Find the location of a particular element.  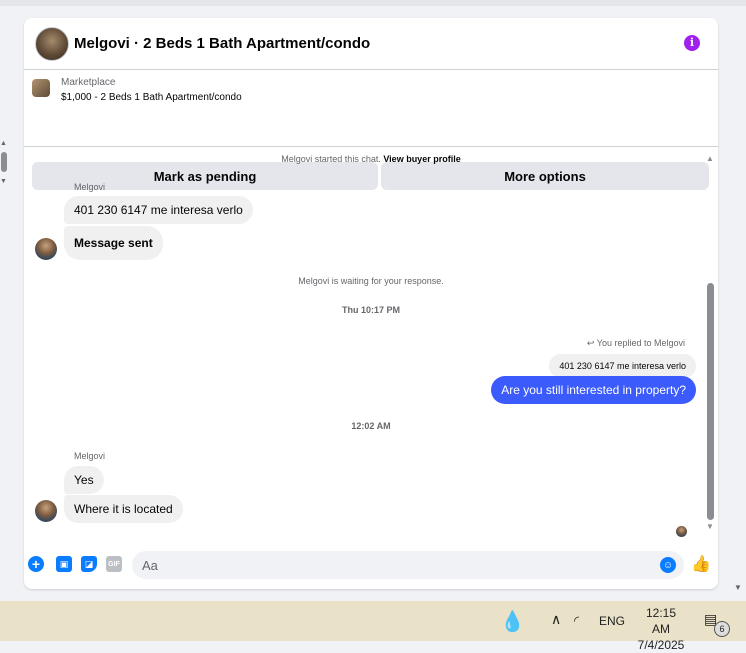

message-scrollbar: ▲ ▼ is located at coordinates (710, 344).